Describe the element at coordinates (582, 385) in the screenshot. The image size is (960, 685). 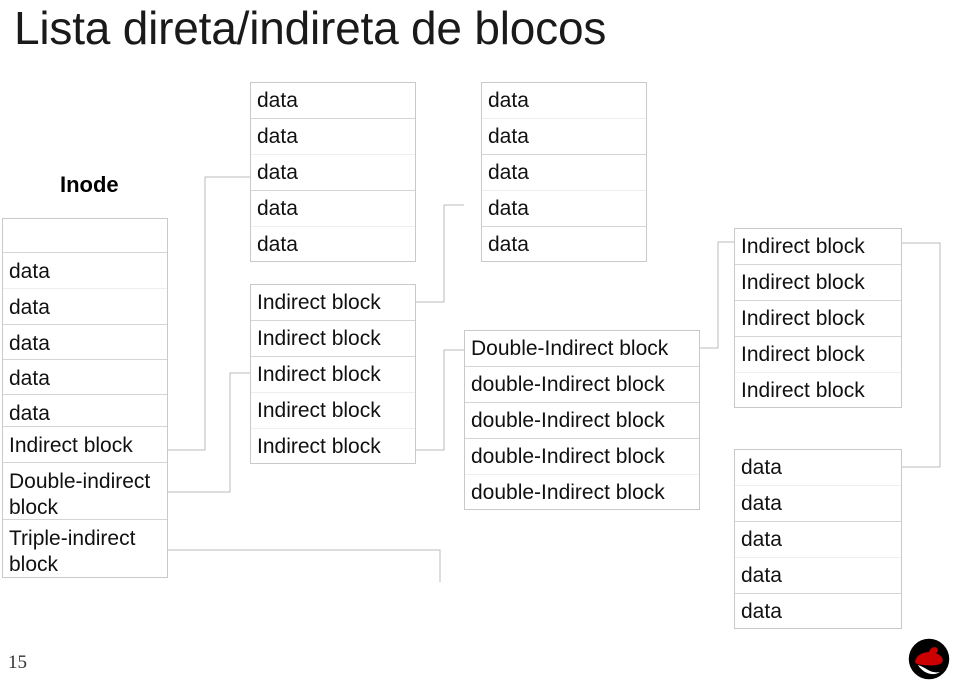
I see `level2-double-row-2: double-Indirect block` at that location.